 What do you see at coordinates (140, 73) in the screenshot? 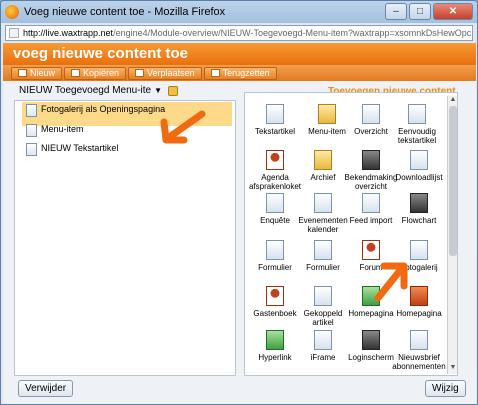
I see `move-icon` at bounding box center [140, 73].